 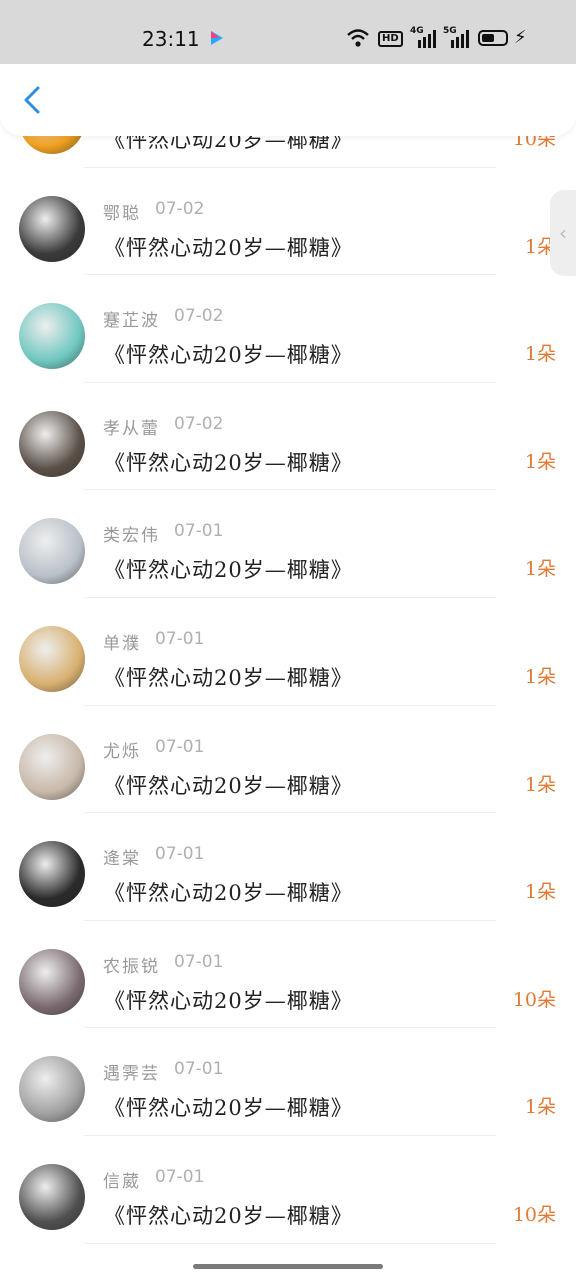 I want to click on user-name: 信葳, so click(x=122, y=1181).